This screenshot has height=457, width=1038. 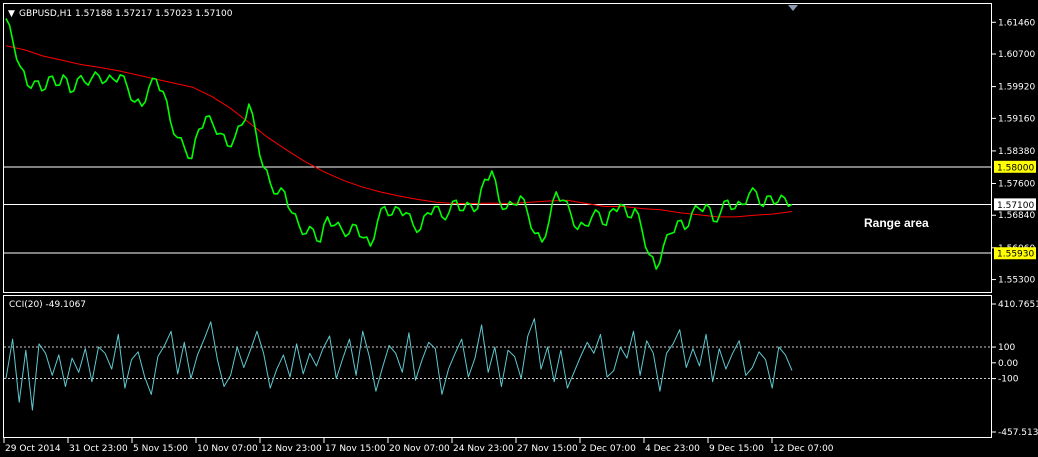 What do you see at coordinates (793, 8) in the screenshot?
I see `chart-shift-marker-icon` at bounding box center [793, 8].